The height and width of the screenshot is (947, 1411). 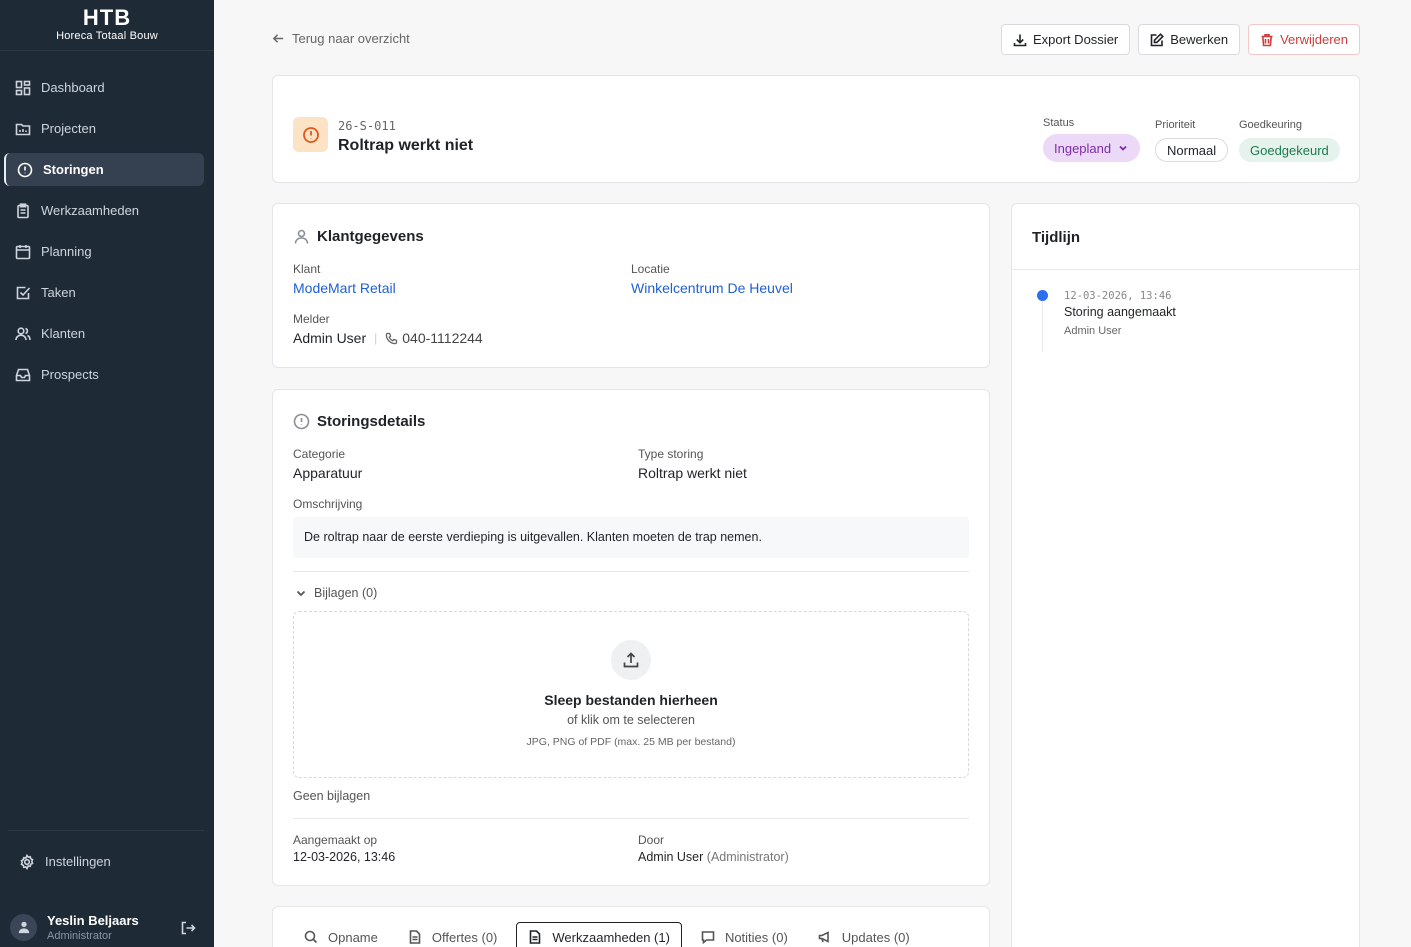 I want to click on calendar-icon, so click(x=23, y=251).